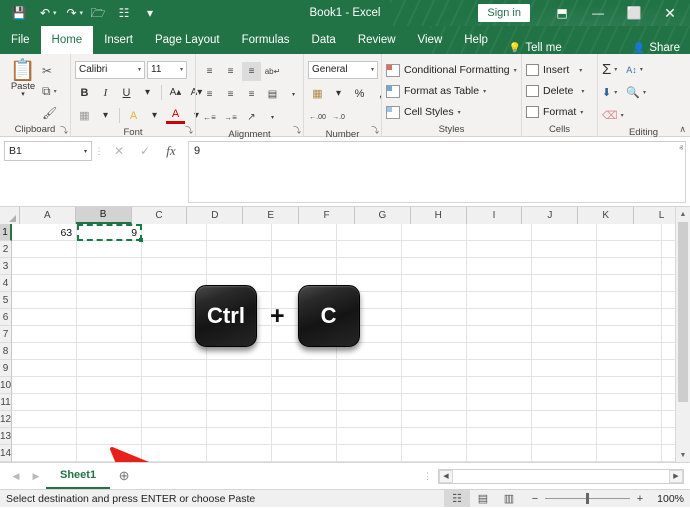  Describe the element at coordinates (641, 69) in the screenshot. I see `sort-filter-caret-icon: ▾` at that location.